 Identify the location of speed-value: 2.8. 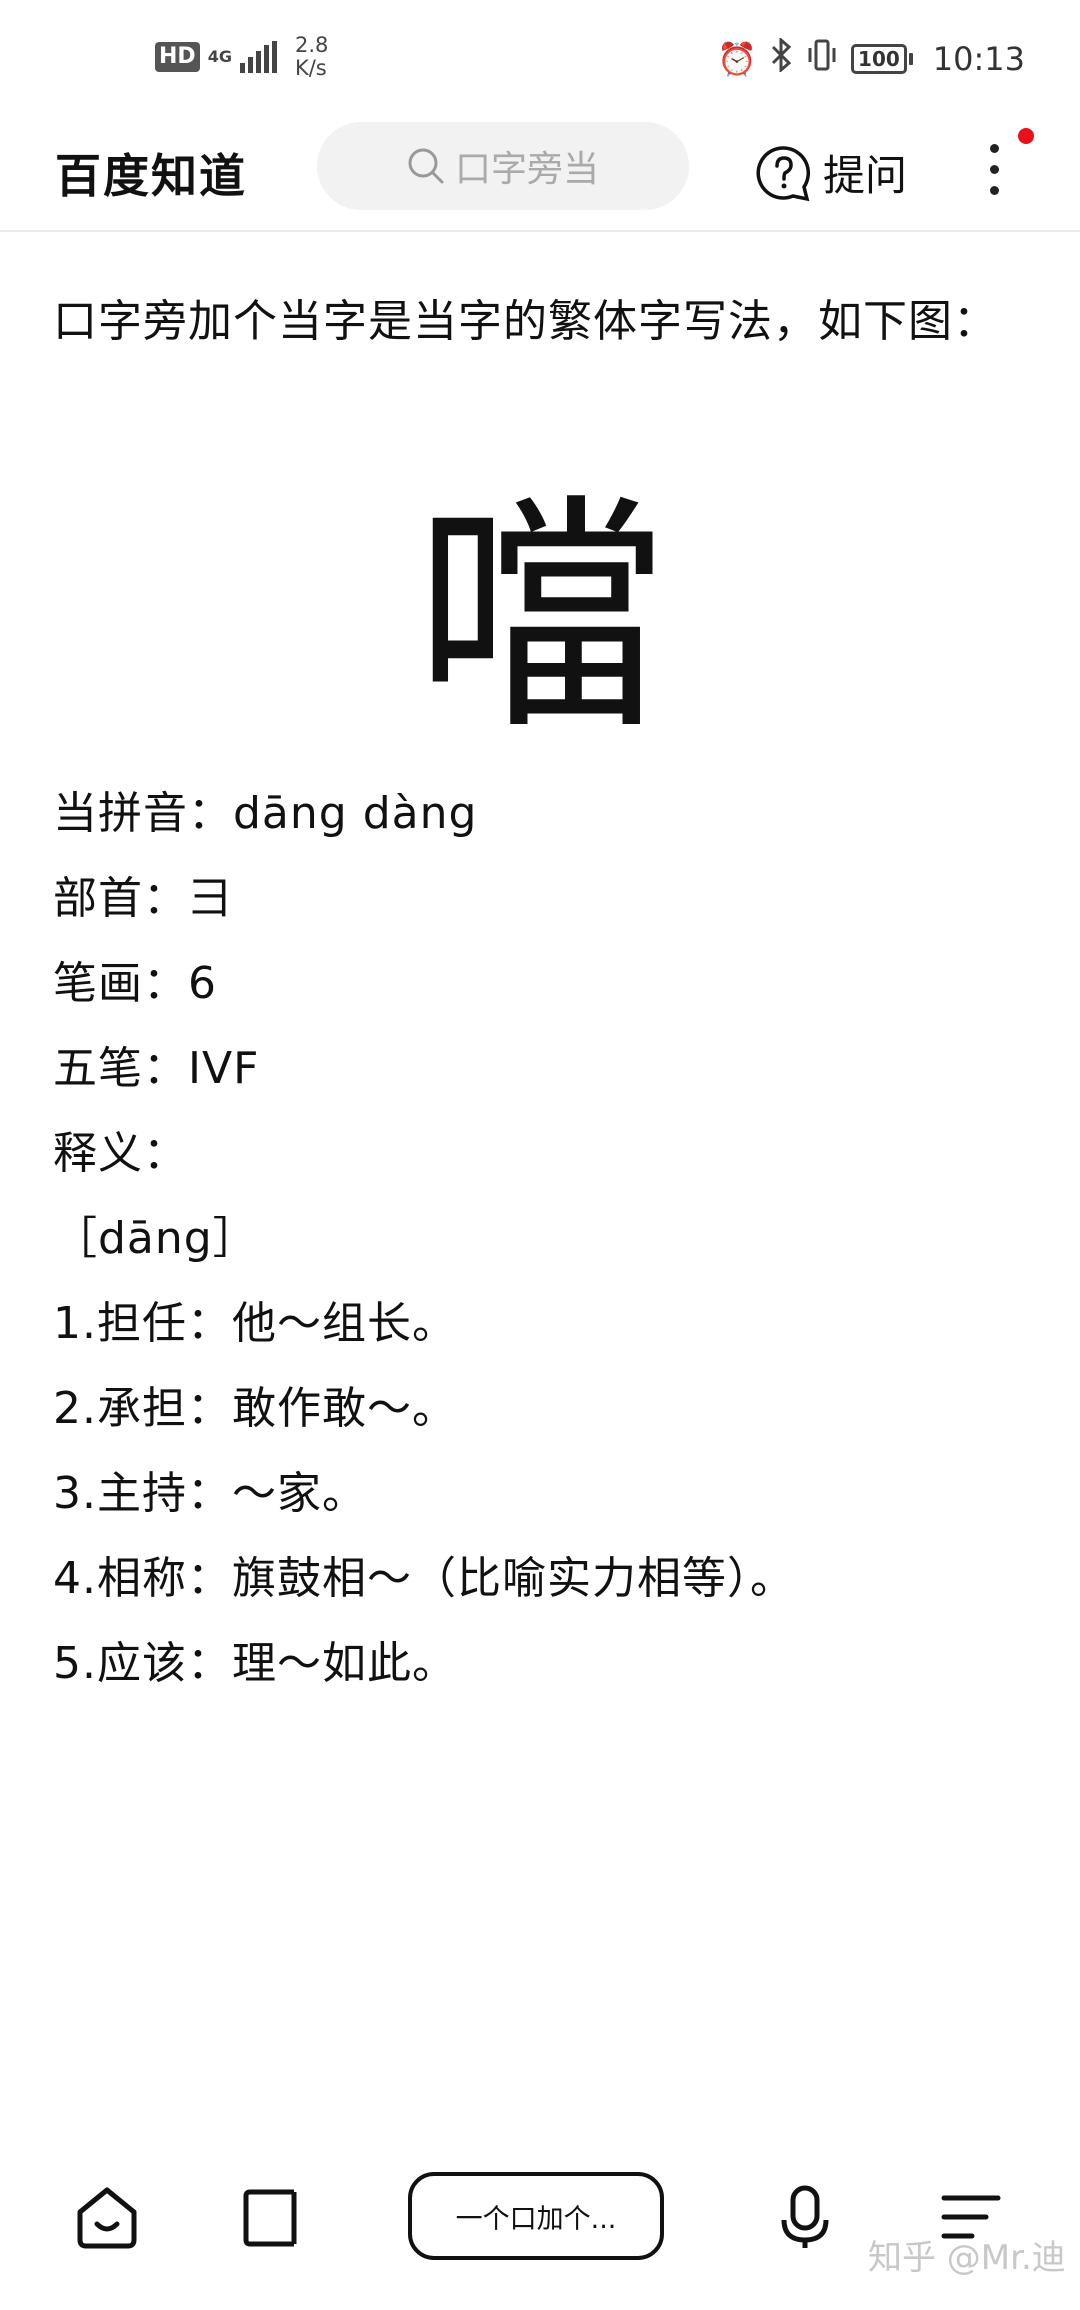
(311, 45).